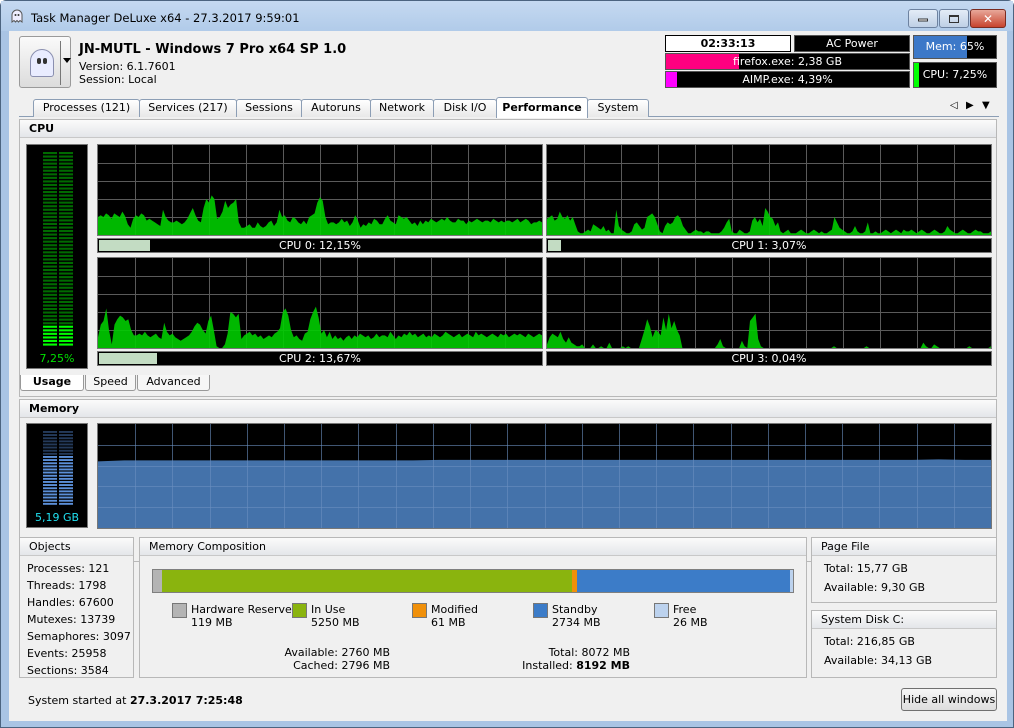 The height and width of the screenshot is (728, 1014). Describe the element at coordinates (341, 665) in the screenshot. I see `cached-memory: Cached: 2796 MB` at that location.